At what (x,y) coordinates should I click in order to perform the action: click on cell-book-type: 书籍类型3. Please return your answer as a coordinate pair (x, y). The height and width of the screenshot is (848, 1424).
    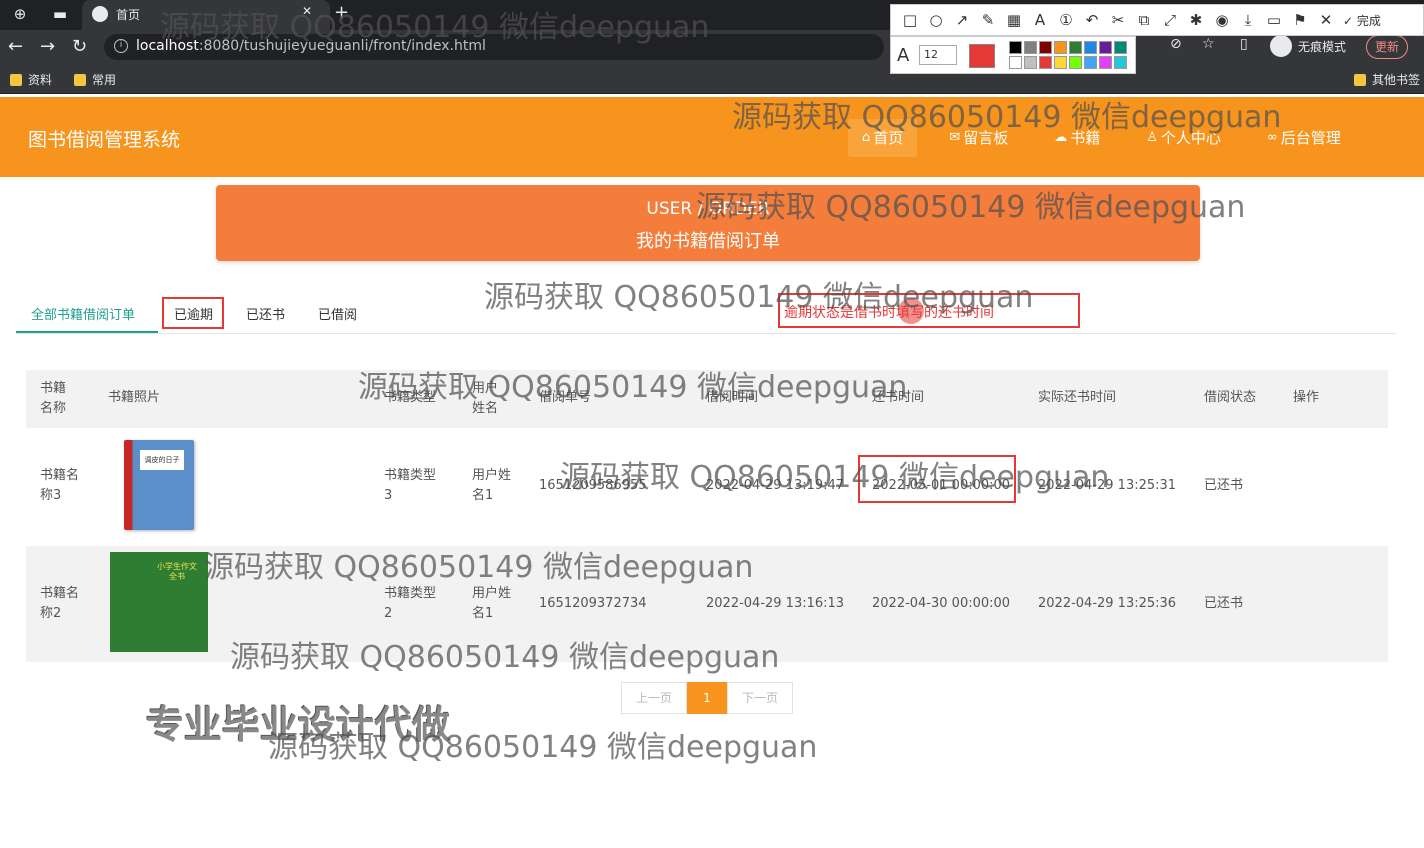
    Looking at the image, I should click on (410, 485).